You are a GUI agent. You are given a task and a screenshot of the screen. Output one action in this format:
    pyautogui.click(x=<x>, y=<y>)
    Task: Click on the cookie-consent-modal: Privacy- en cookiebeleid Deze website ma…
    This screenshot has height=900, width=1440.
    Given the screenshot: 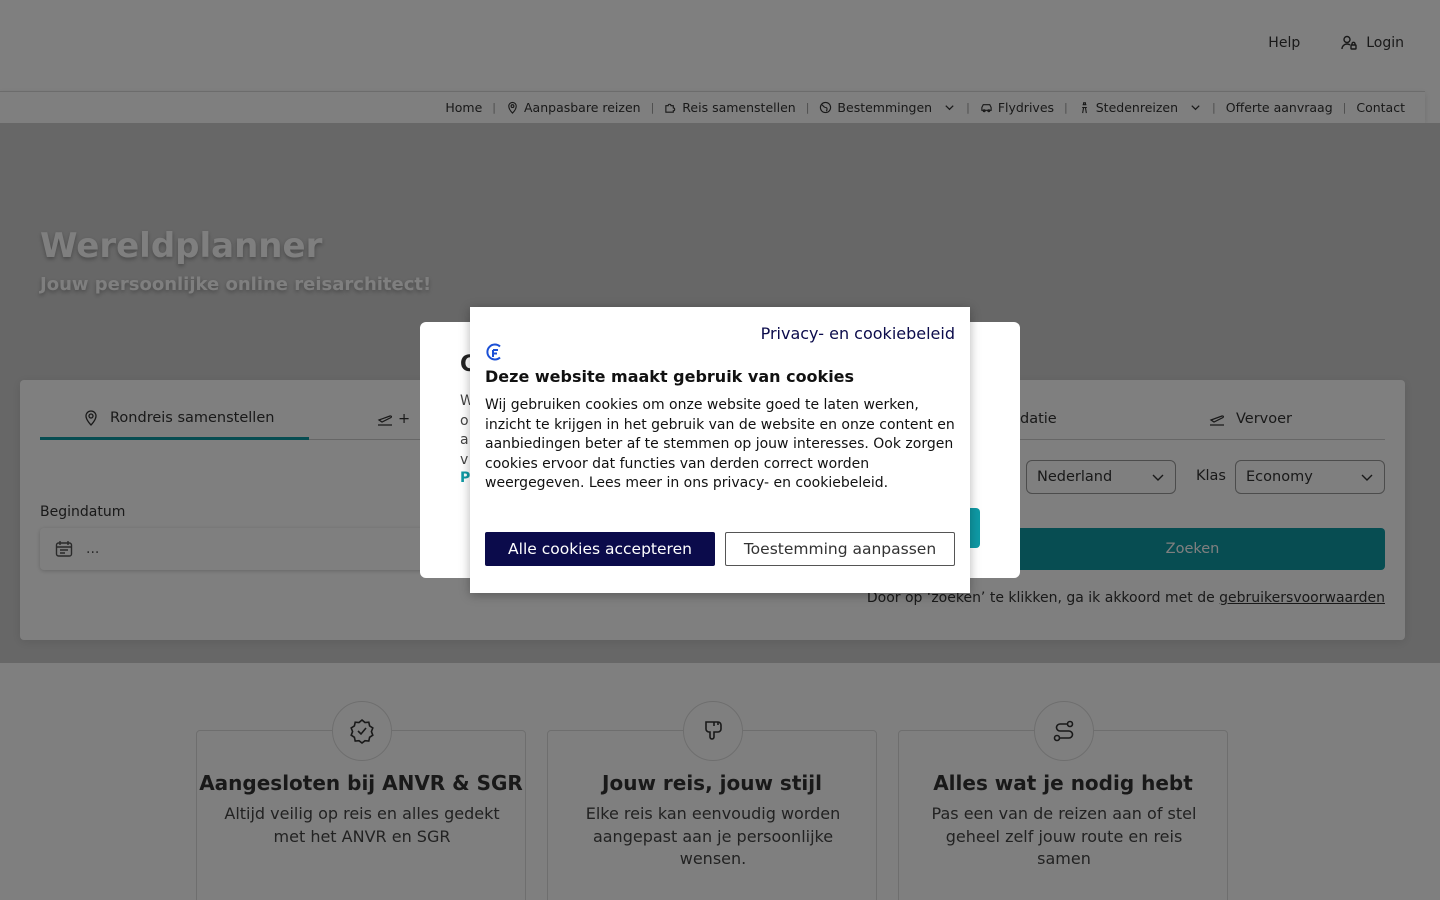 What is the action you would take?
    pyautogui.click(x=720, y=450)
    